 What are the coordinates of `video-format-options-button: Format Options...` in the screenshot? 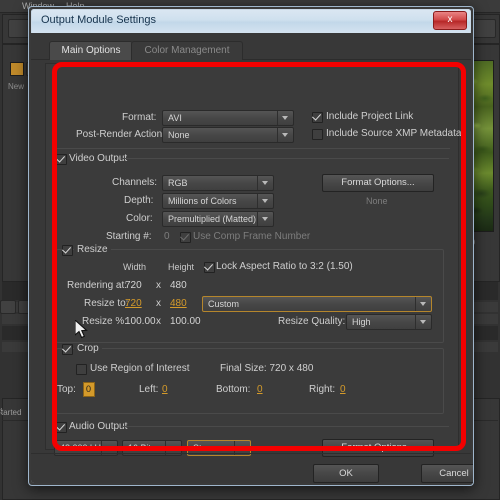 It's located at (378, 183).